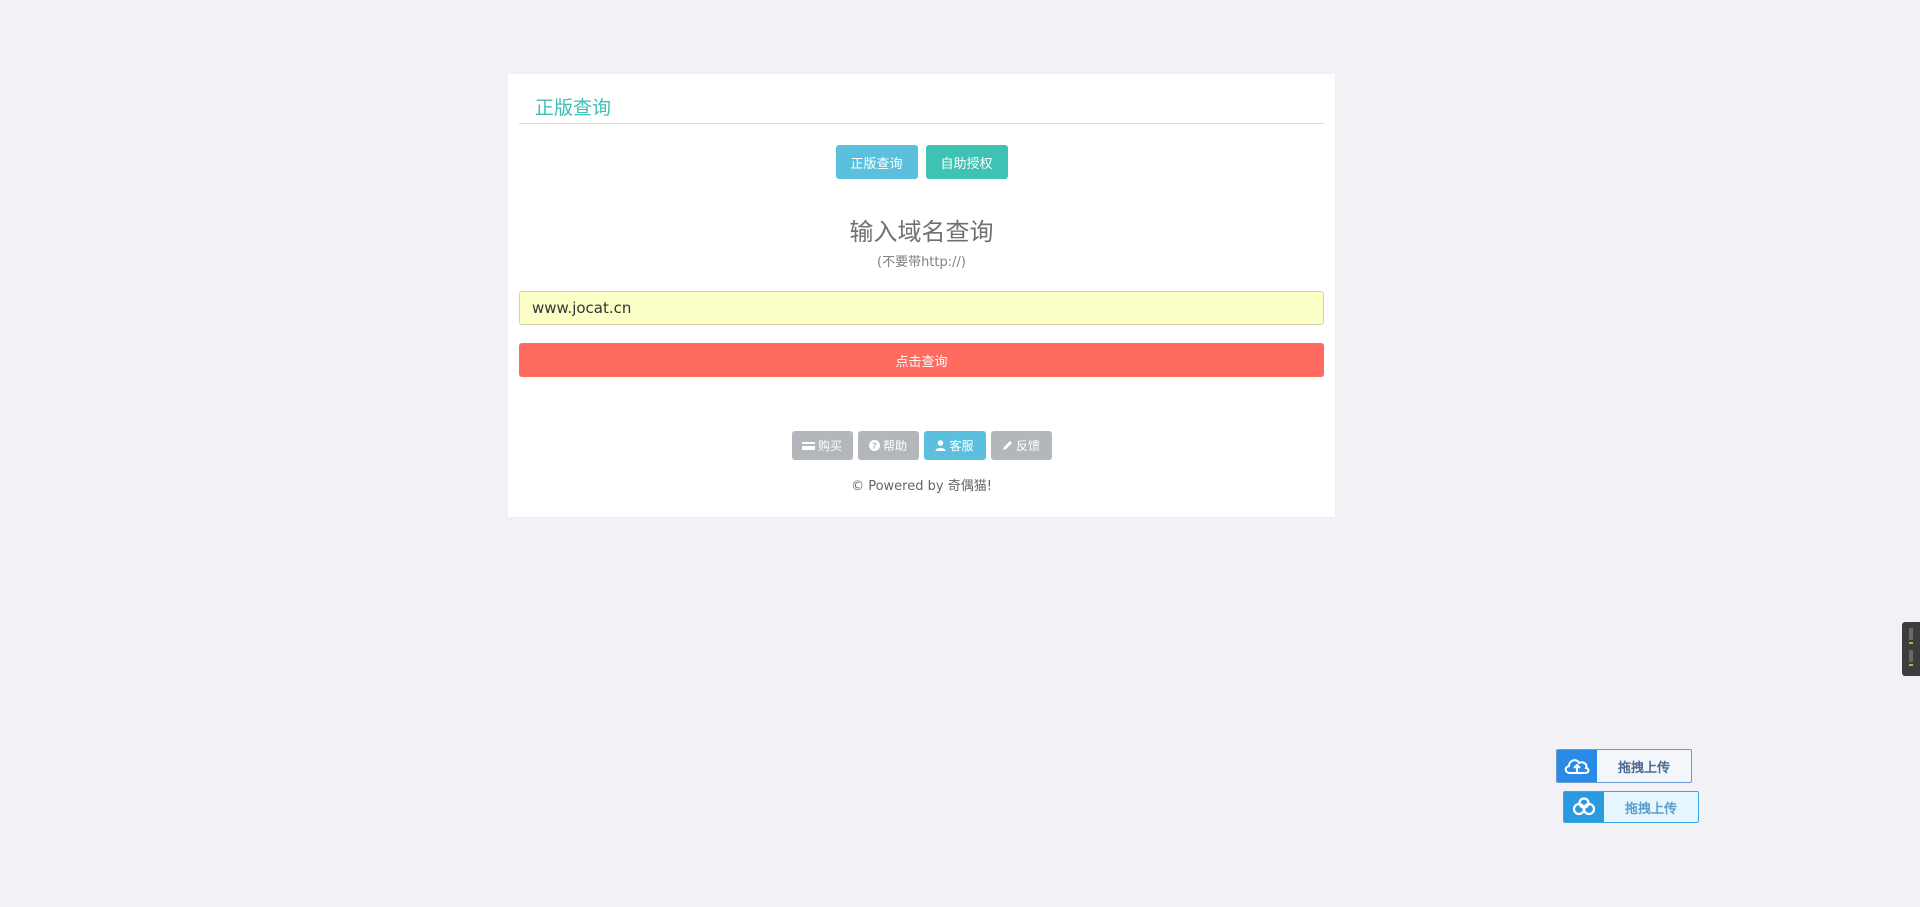  What do you see at coordinates (921, 232) in the screenshot?
I see `query-heading: 输入域名查询` at bounding box center [921, 232].